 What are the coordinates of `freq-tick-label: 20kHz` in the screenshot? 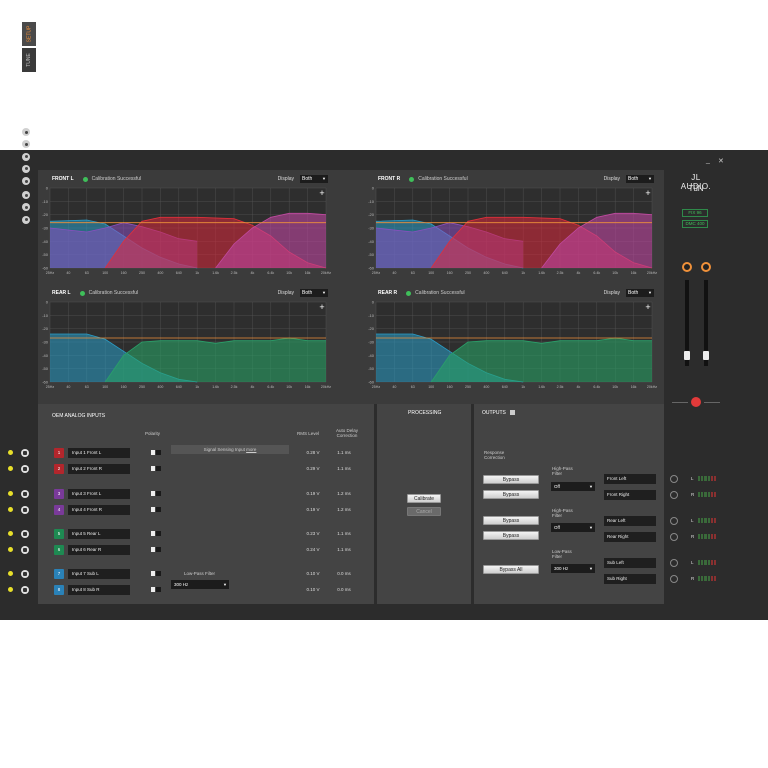 It's located at (326, 273).